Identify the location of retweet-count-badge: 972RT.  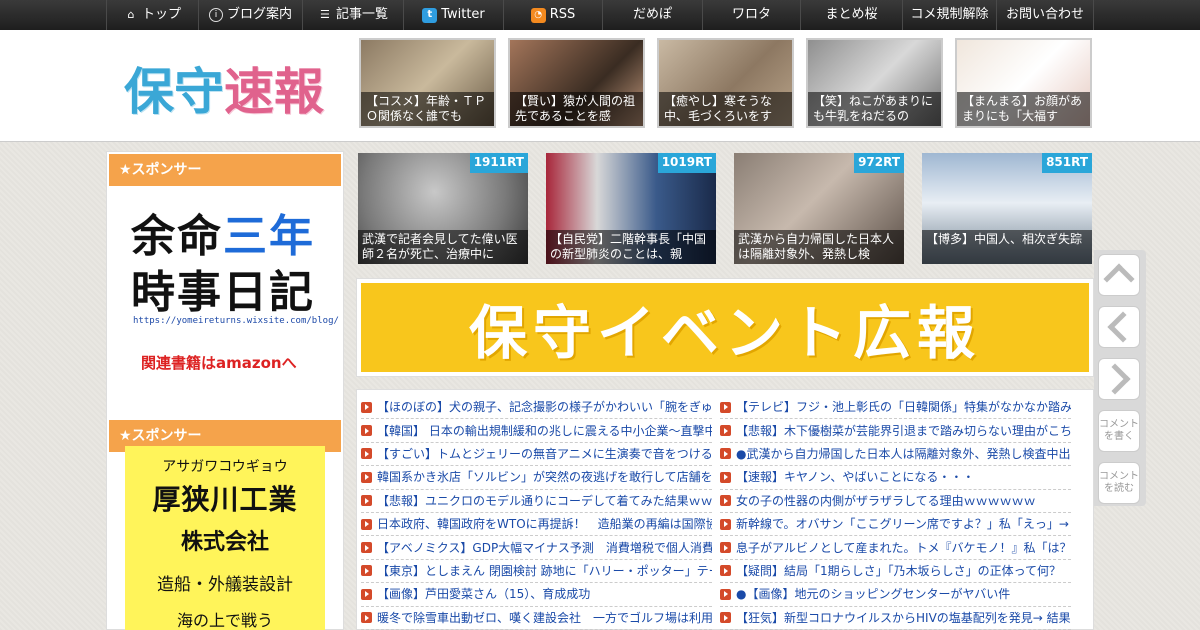
(879, 163).